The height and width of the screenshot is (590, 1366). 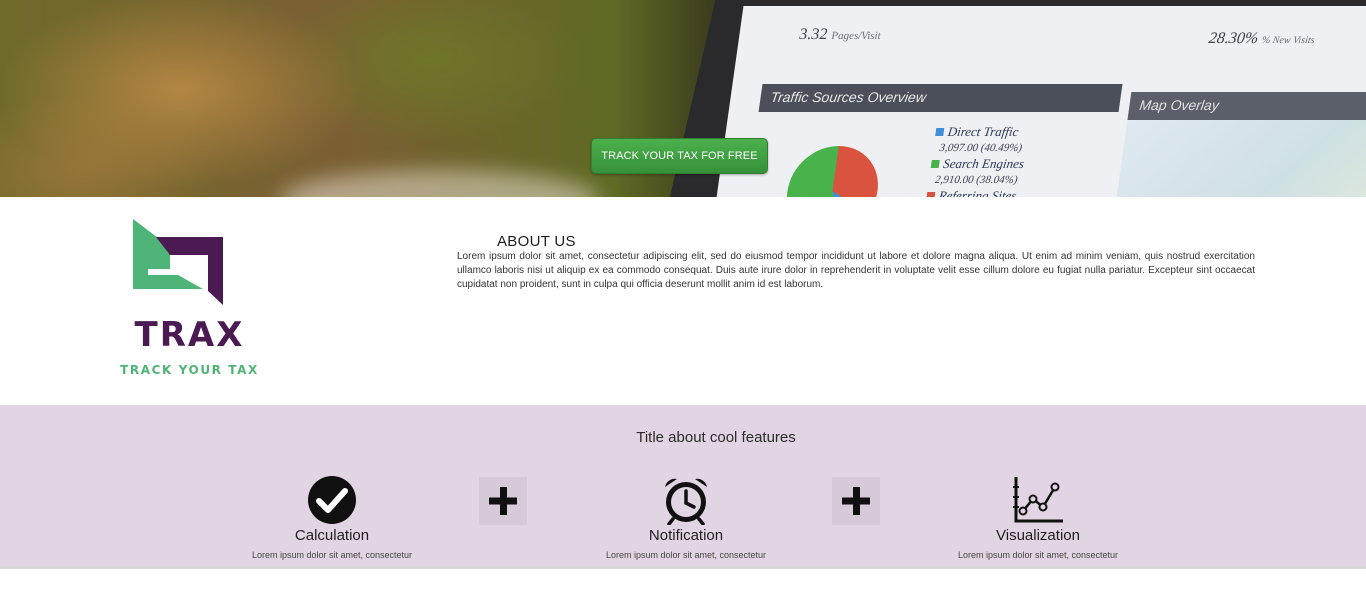 What do you see at coordinates (984, 163) in the screenshot?
I see `legend-name: Search Engines` at bounding box center [984, 163].